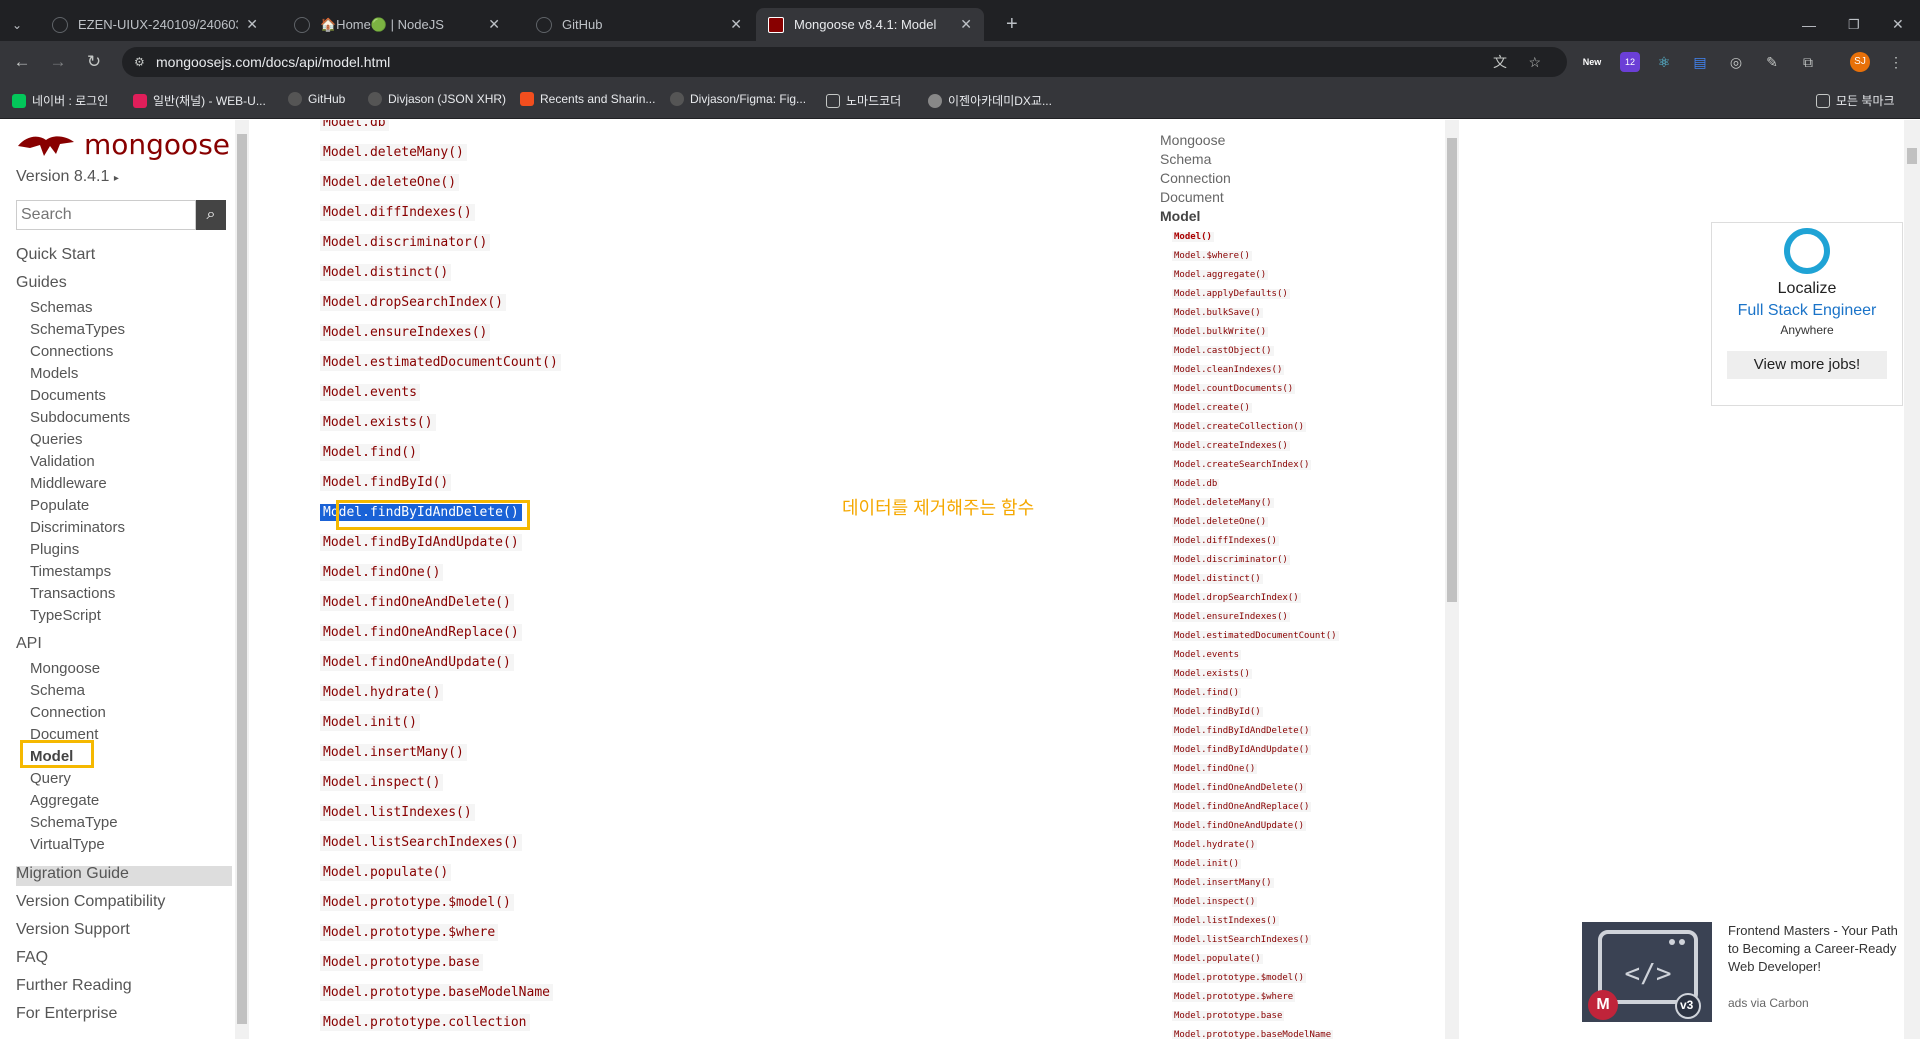 The height and width of the screenshot is (1039, 1920). Describe the element at coordinates (1212, 256) in the screenshot. I see `toc-item: Model.$where()` at that location.